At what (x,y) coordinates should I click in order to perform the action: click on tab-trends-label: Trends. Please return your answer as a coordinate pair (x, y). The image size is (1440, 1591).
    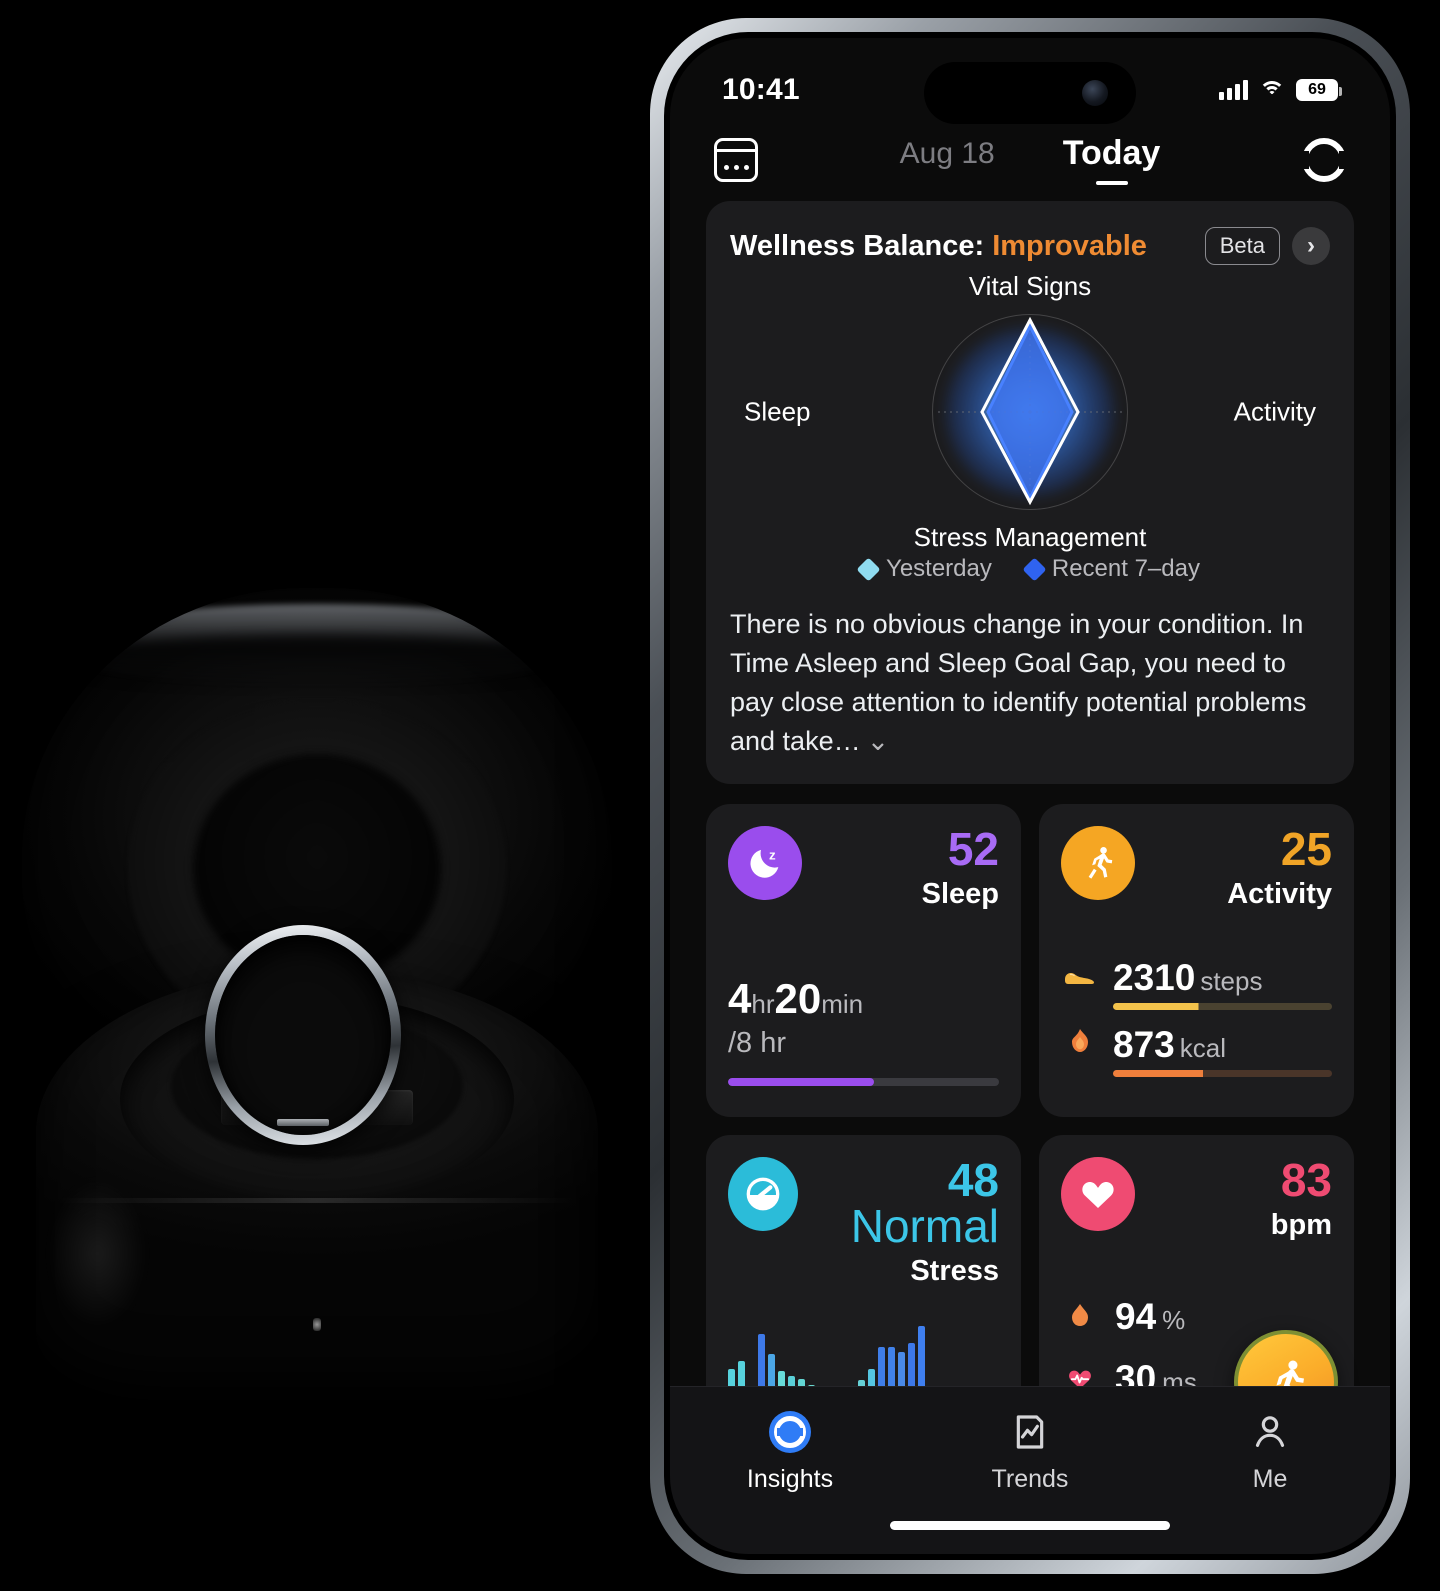
    Looking at the image, I should click on (1030, 1479).